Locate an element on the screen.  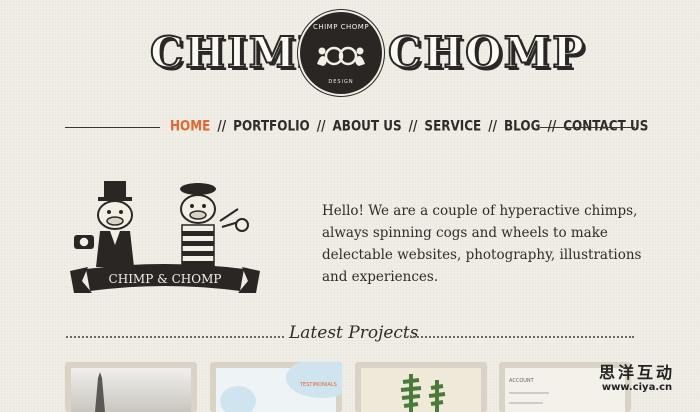
nav-rule-left is located at coordinates (112, 127).